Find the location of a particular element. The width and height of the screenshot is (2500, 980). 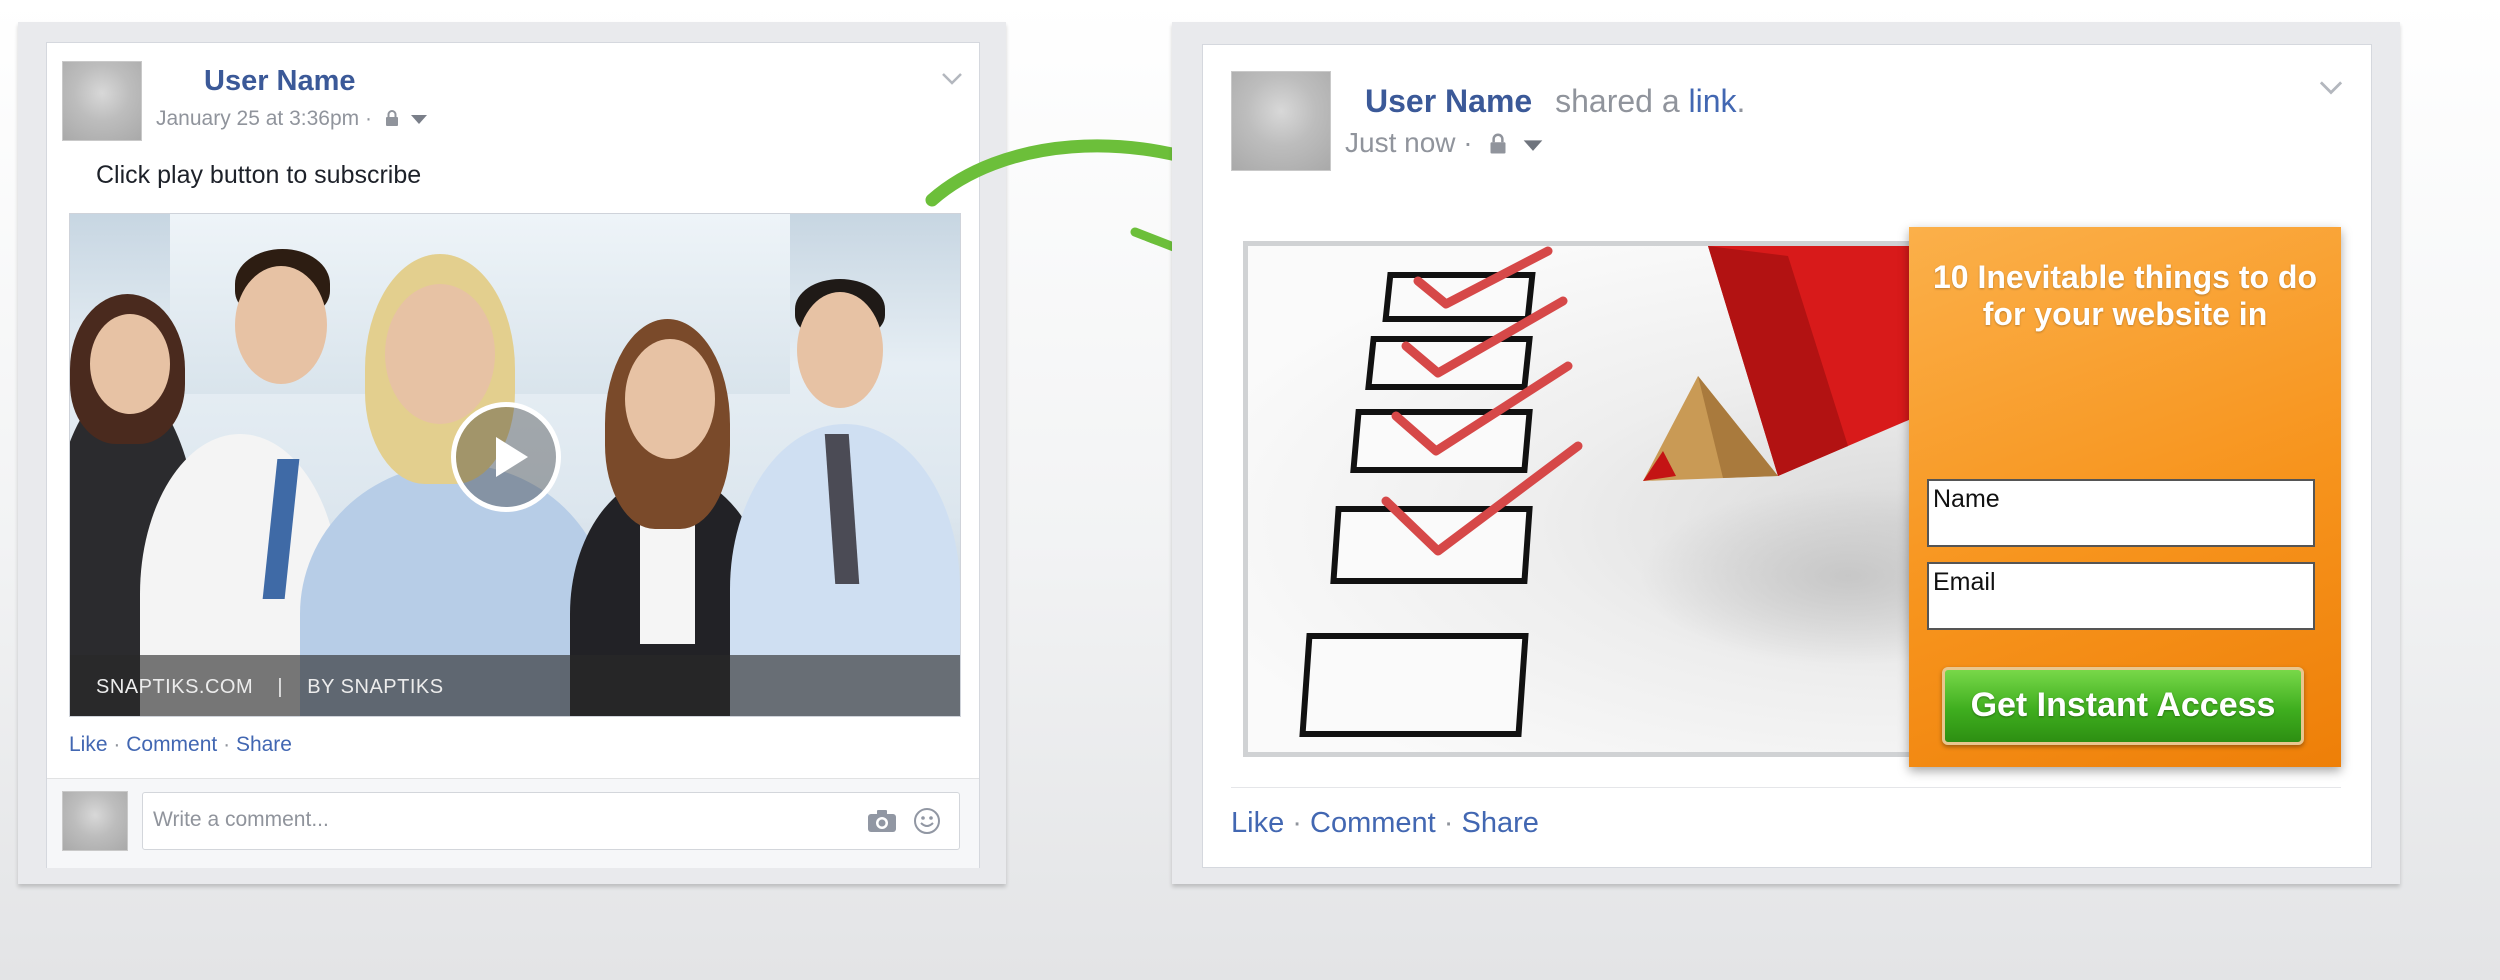

get-instant-access-button: Get Instant Access is located at coordinates (2123, 706).